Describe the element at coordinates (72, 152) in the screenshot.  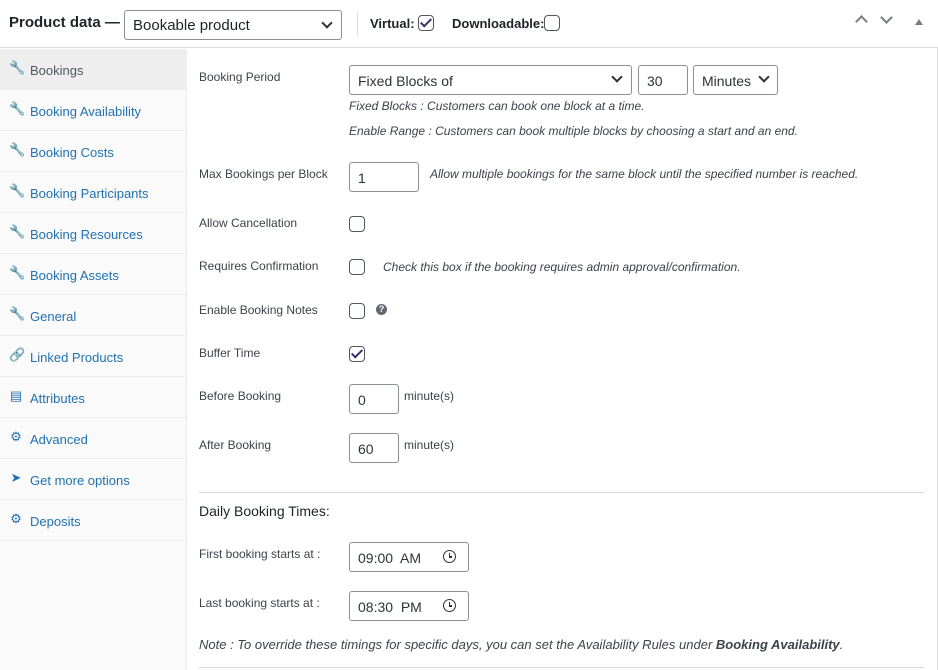
I see `tab-label: Booking Costs` at that location.